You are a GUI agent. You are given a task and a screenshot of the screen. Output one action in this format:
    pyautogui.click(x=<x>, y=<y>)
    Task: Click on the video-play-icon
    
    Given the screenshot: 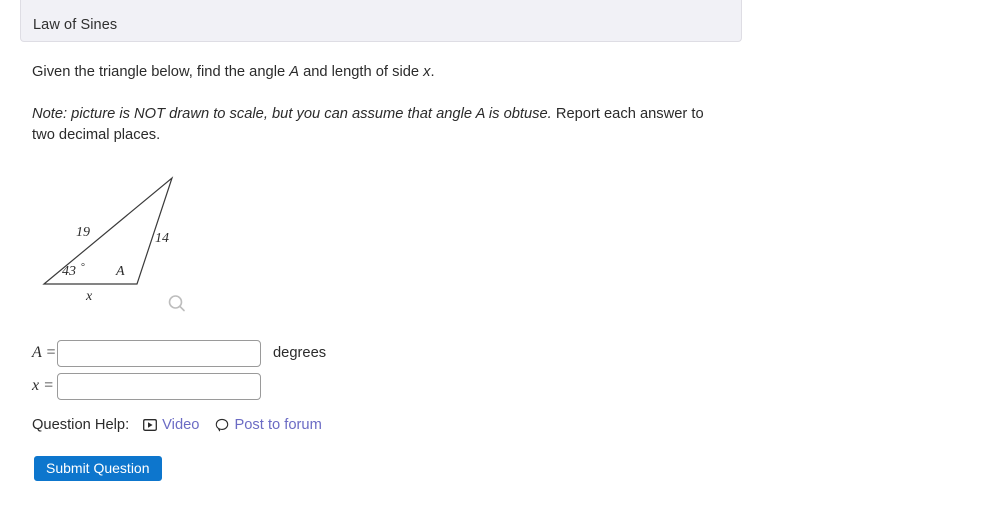 What is the action you would take?
    pyautogui.click(x=150, y=425)
    